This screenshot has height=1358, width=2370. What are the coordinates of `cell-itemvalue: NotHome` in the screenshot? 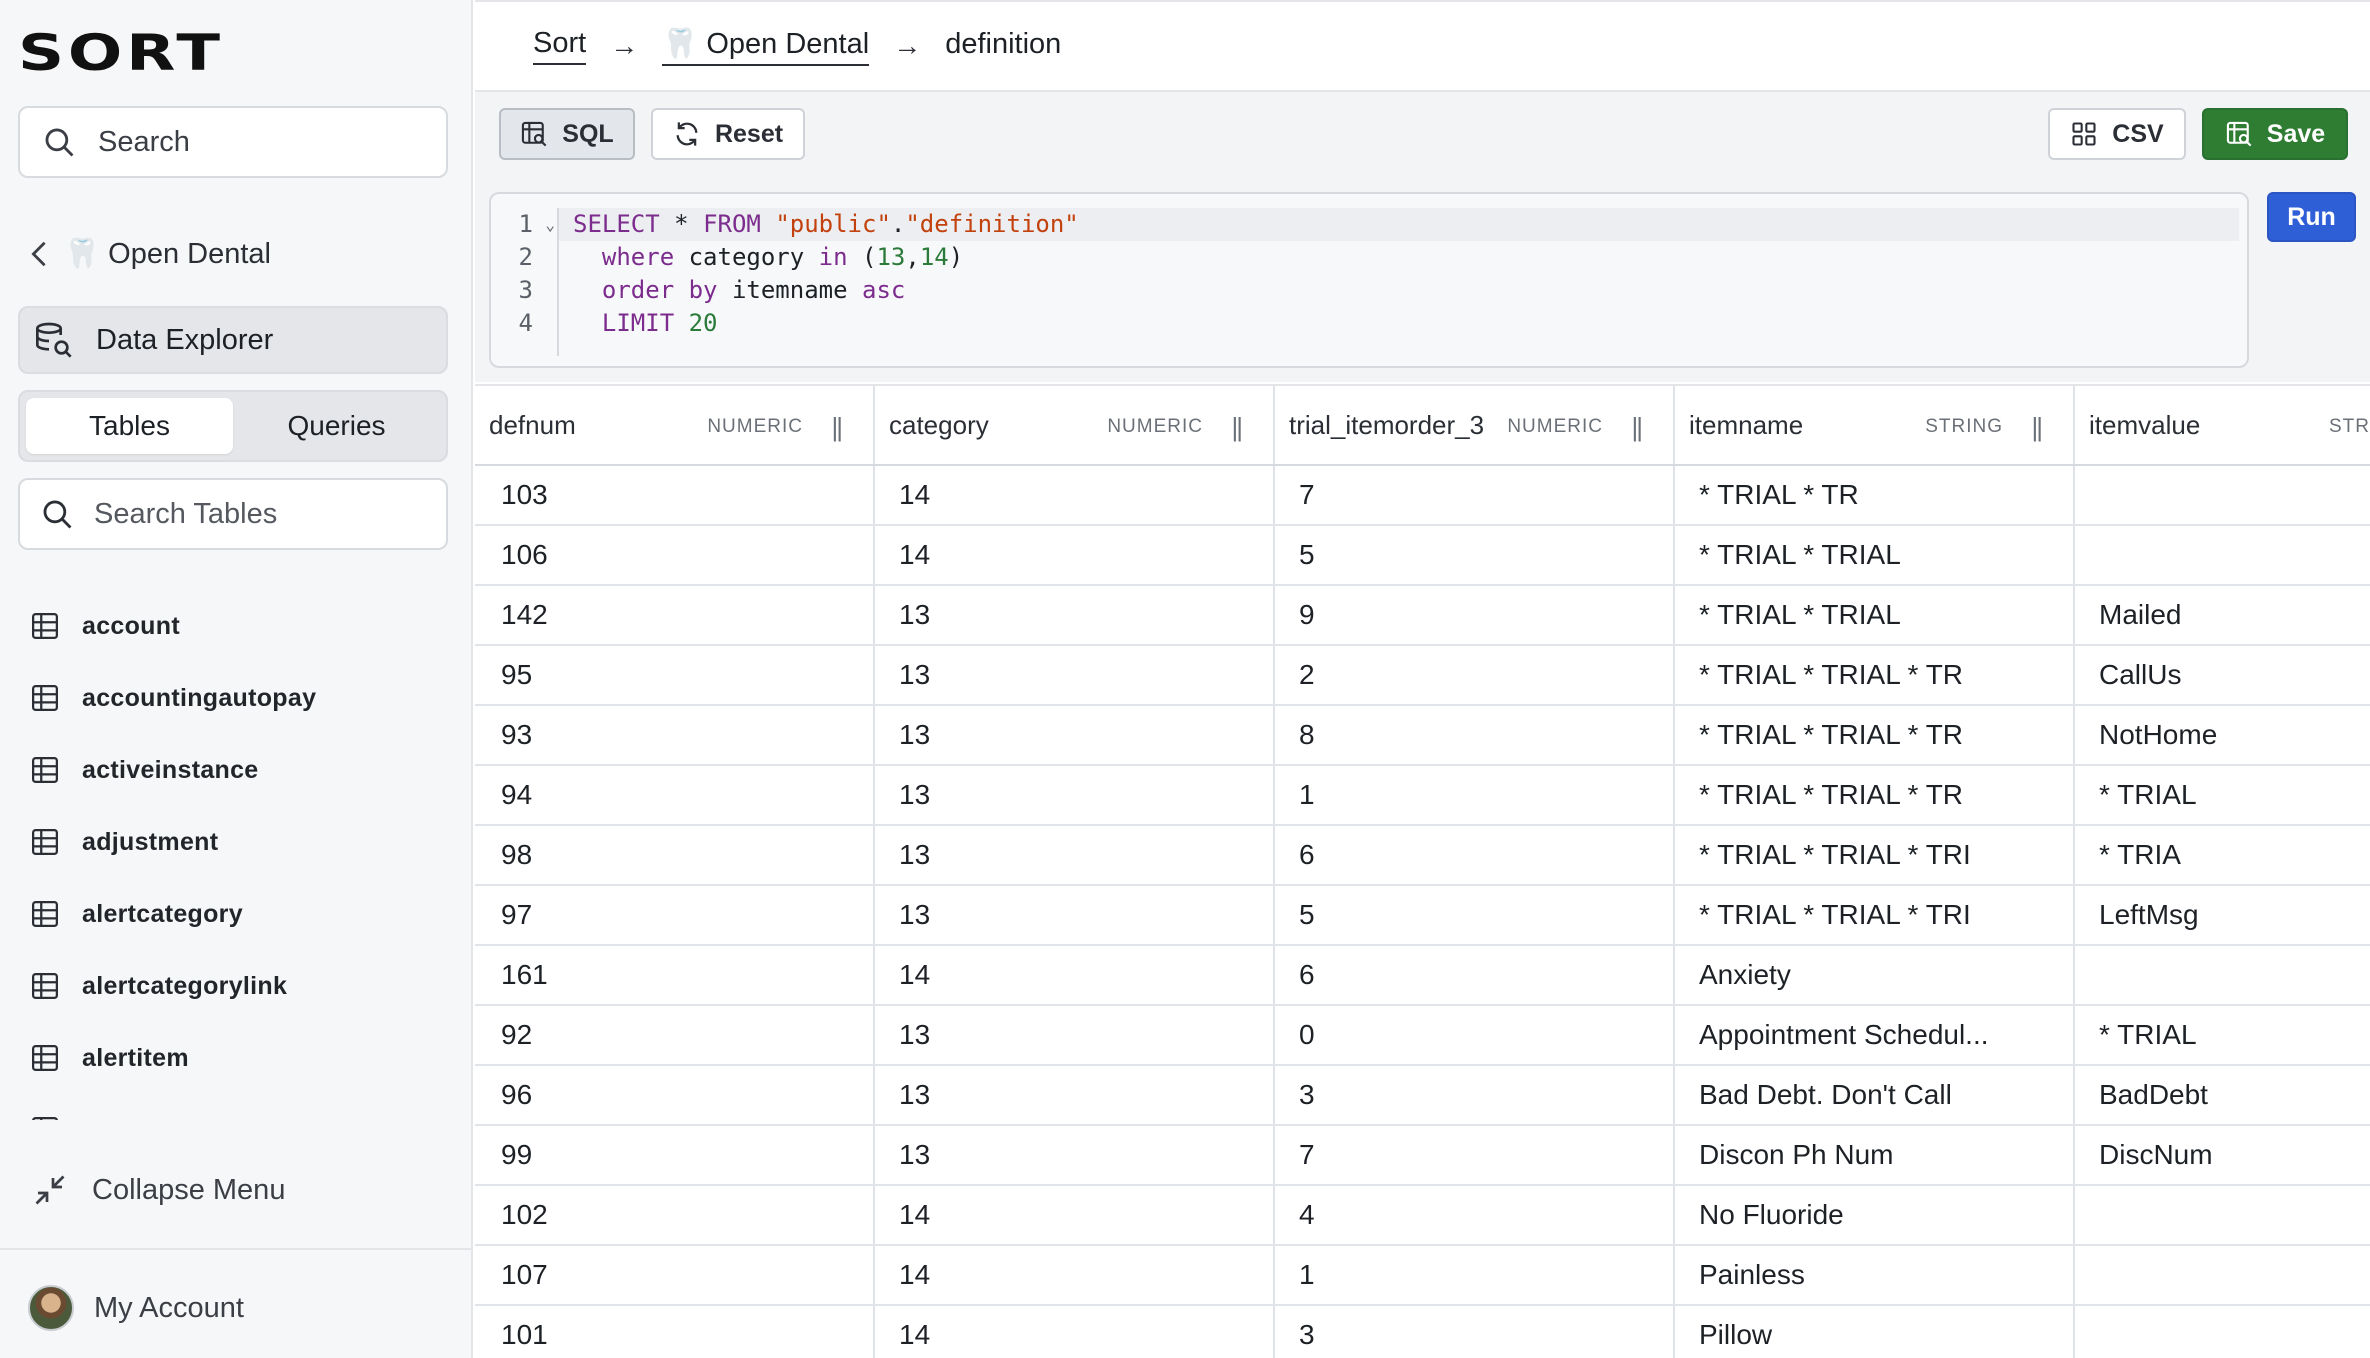 It's located at (2222, 735).